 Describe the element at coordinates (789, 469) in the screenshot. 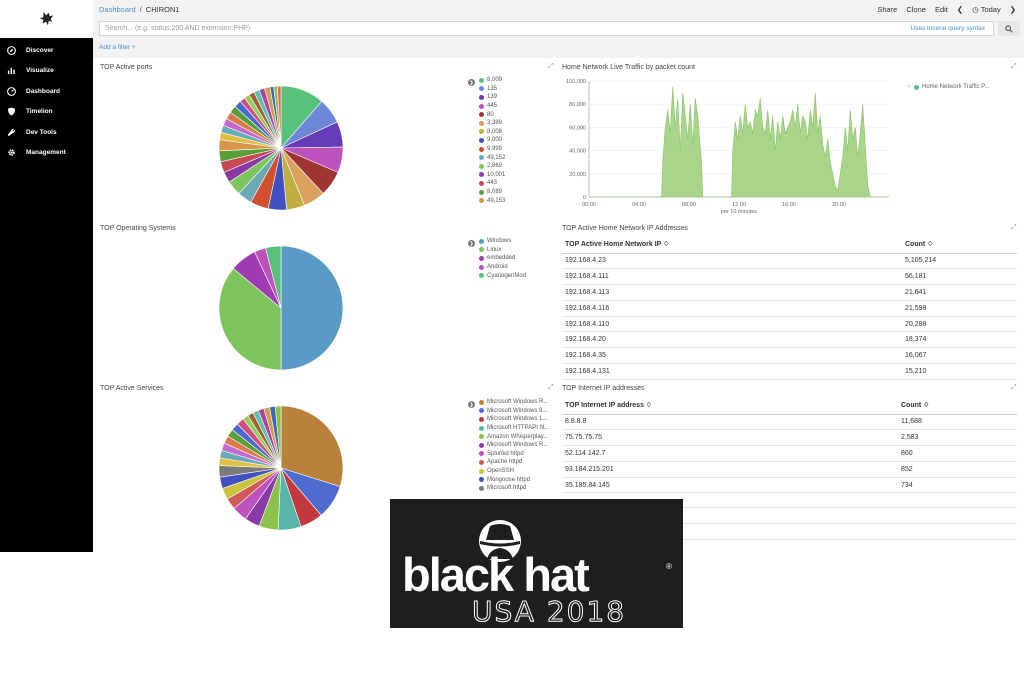

I see `table-row: 93.184.215.201 852` at that location.